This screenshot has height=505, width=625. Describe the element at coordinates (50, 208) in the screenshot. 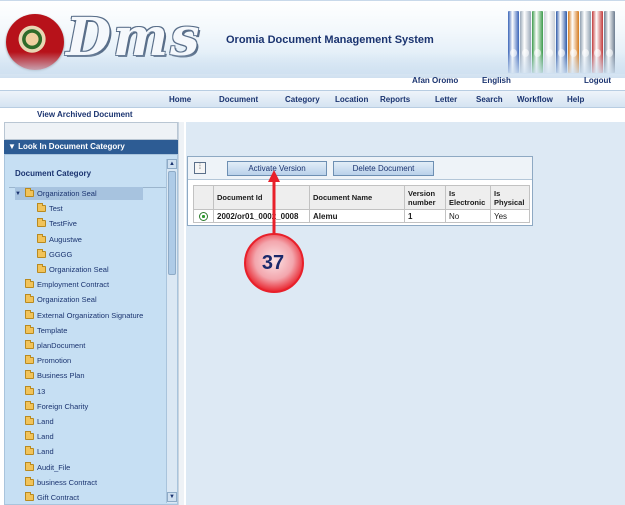

I see `tree-item: Test` at that location.